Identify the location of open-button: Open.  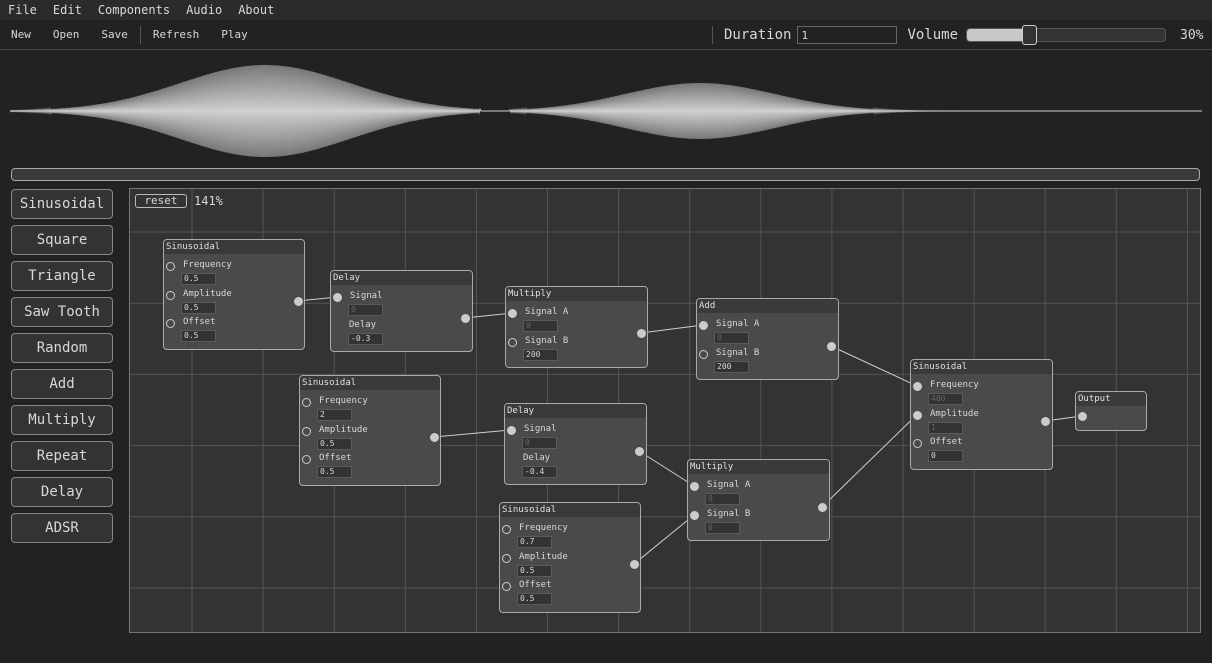
(66, 34).